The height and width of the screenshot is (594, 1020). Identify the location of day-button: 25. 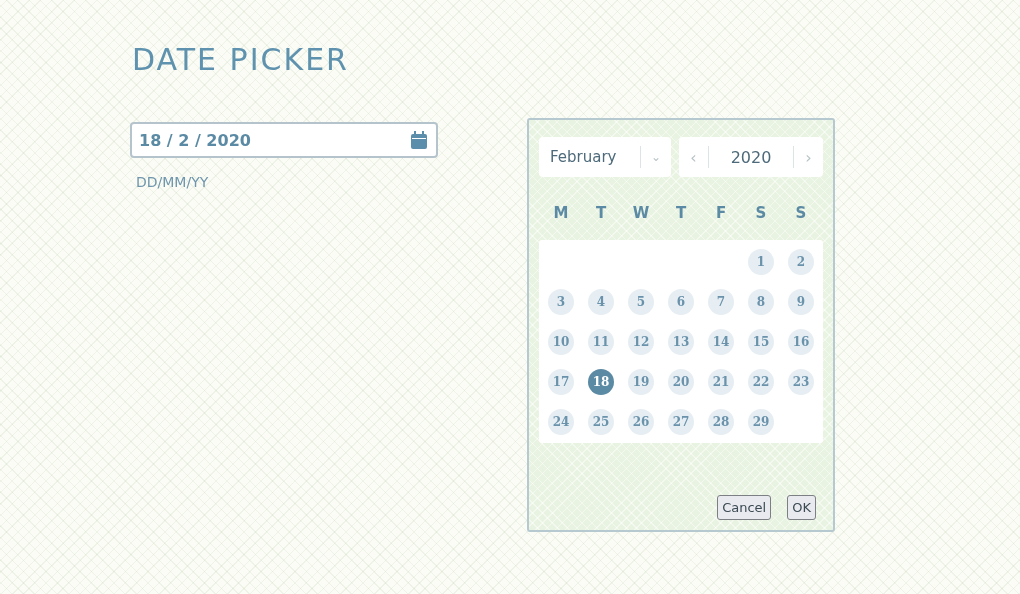
(601, 422).